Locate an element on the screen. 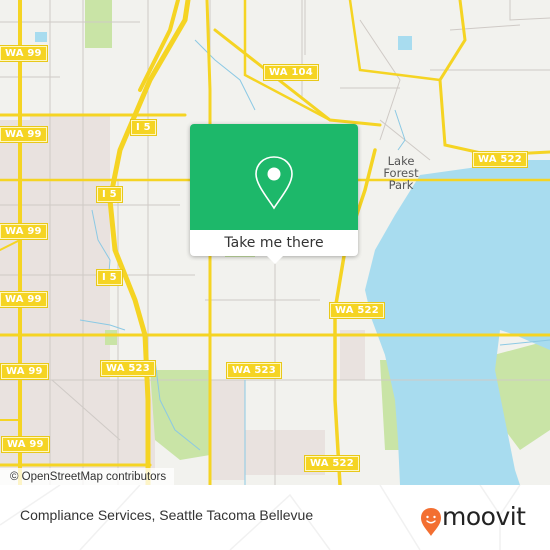 This screenshot has height=550, width=550. place-label-lake-forest-park: Lake Forest Park is located at coordinates (401, 173).